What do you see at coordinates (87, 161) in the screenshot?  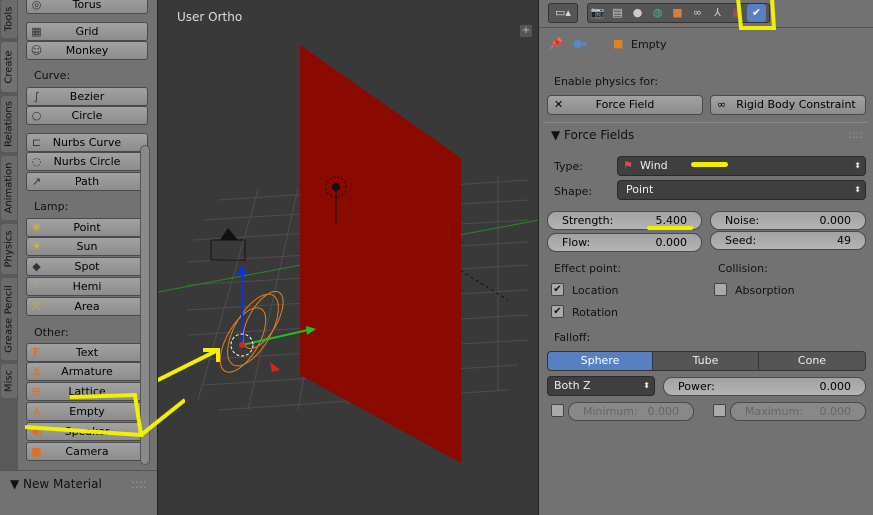 I see `add-nurbs-circle-button: ◌ Nurbs Circle` at bounding box center [87, 161].